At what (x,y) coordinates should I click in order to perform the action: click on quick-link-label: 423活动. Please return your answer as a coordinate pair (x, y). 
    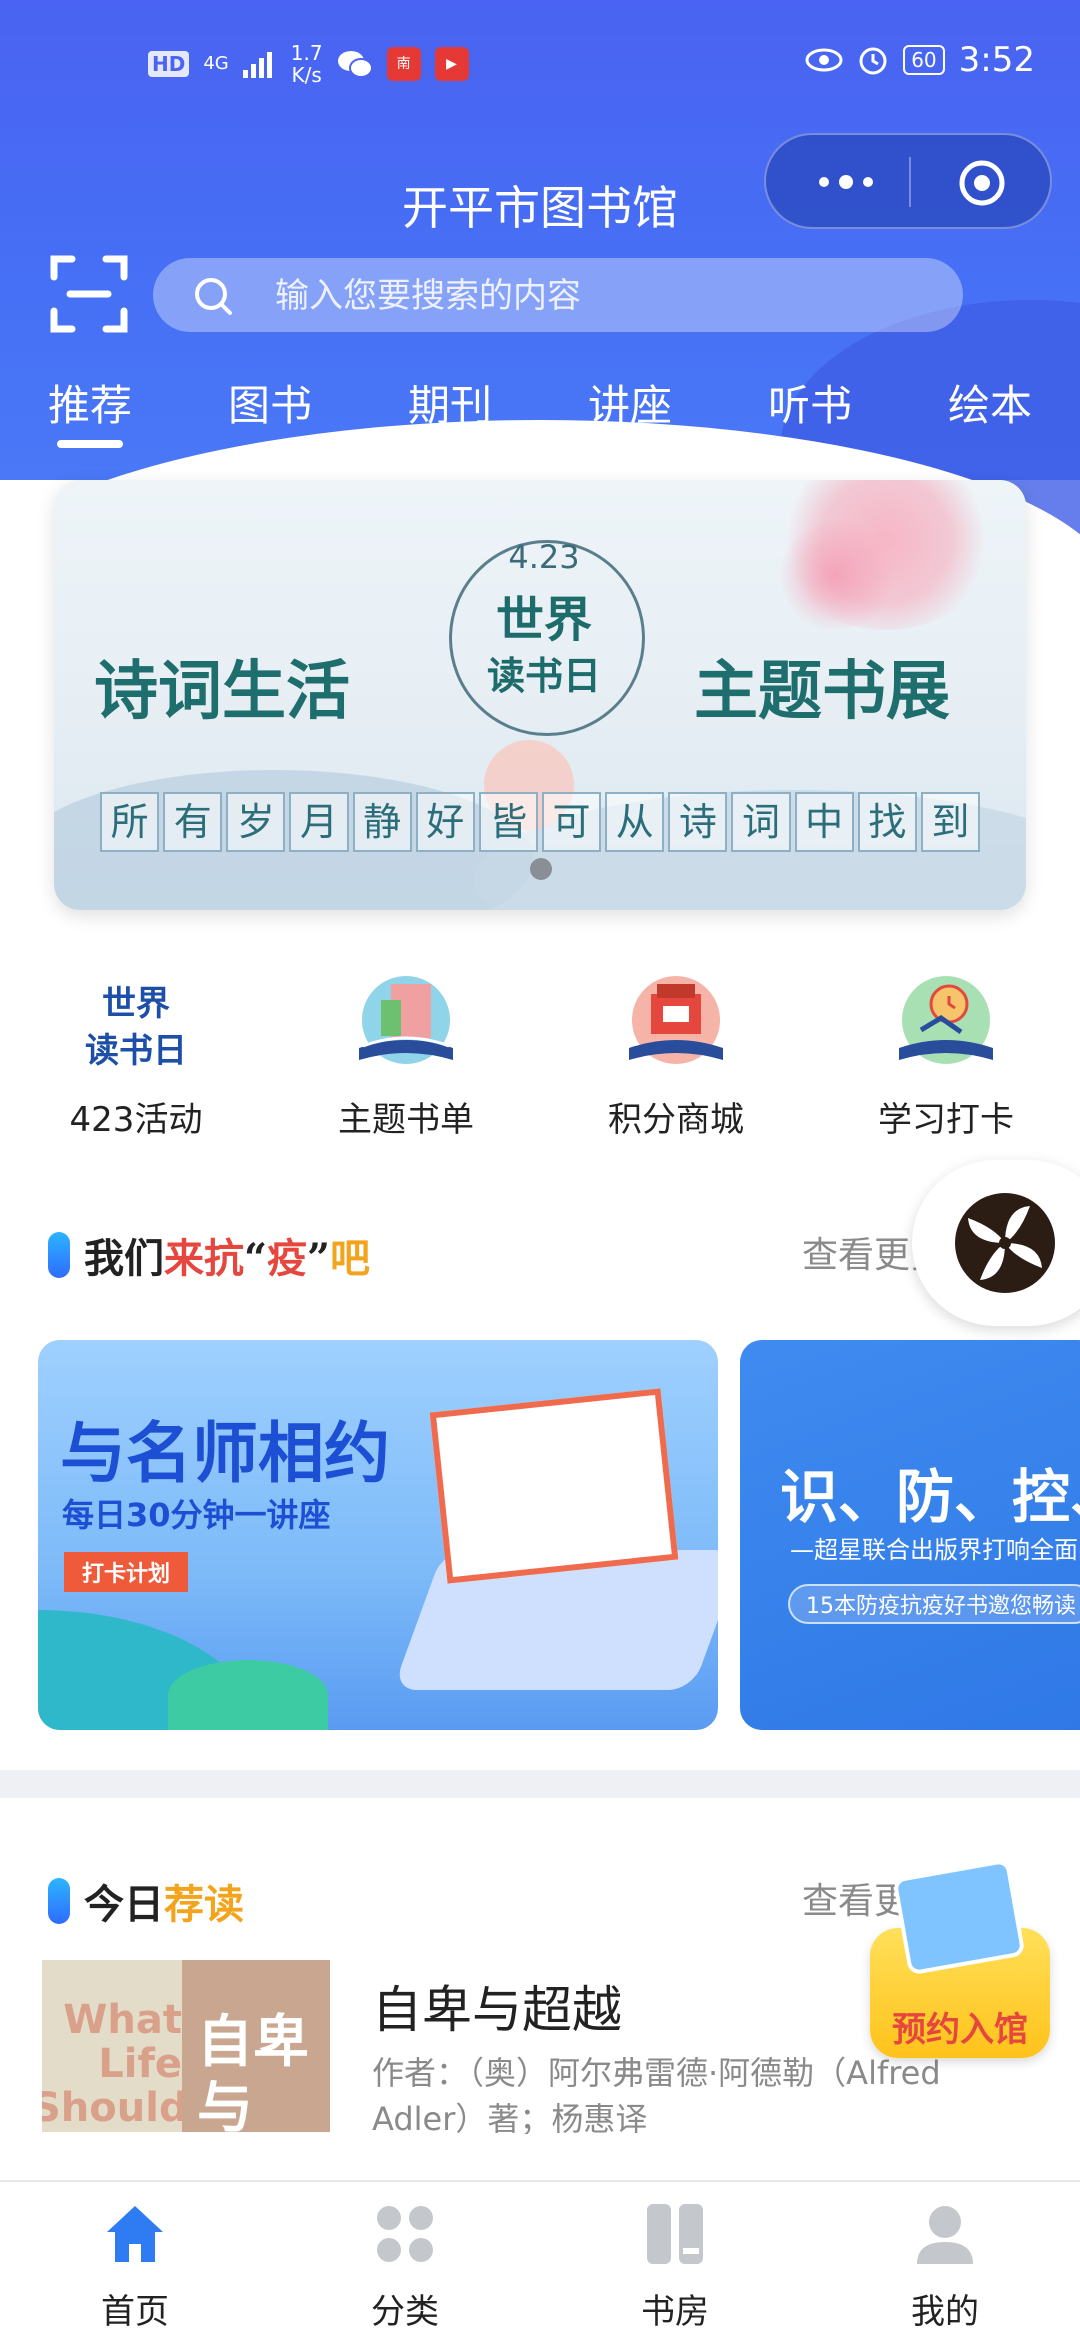
    Looking at the image, I should click on (136, 1120).